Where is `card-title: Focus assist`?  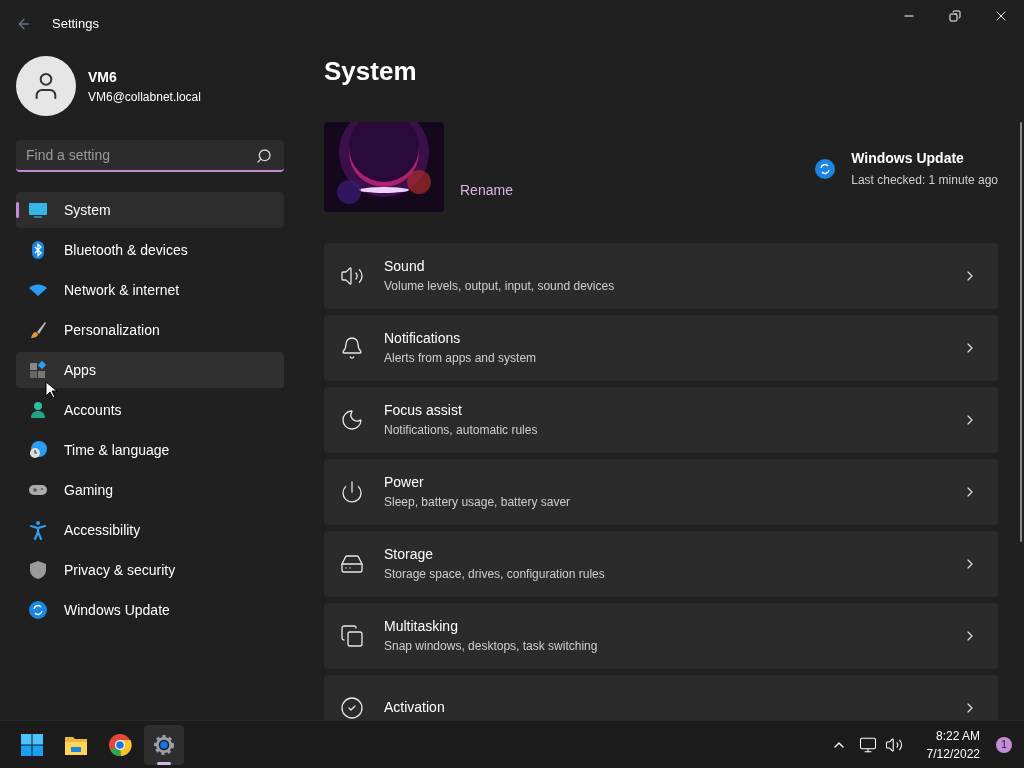
card-title: Focus assist is located at coordinates (423, 411).